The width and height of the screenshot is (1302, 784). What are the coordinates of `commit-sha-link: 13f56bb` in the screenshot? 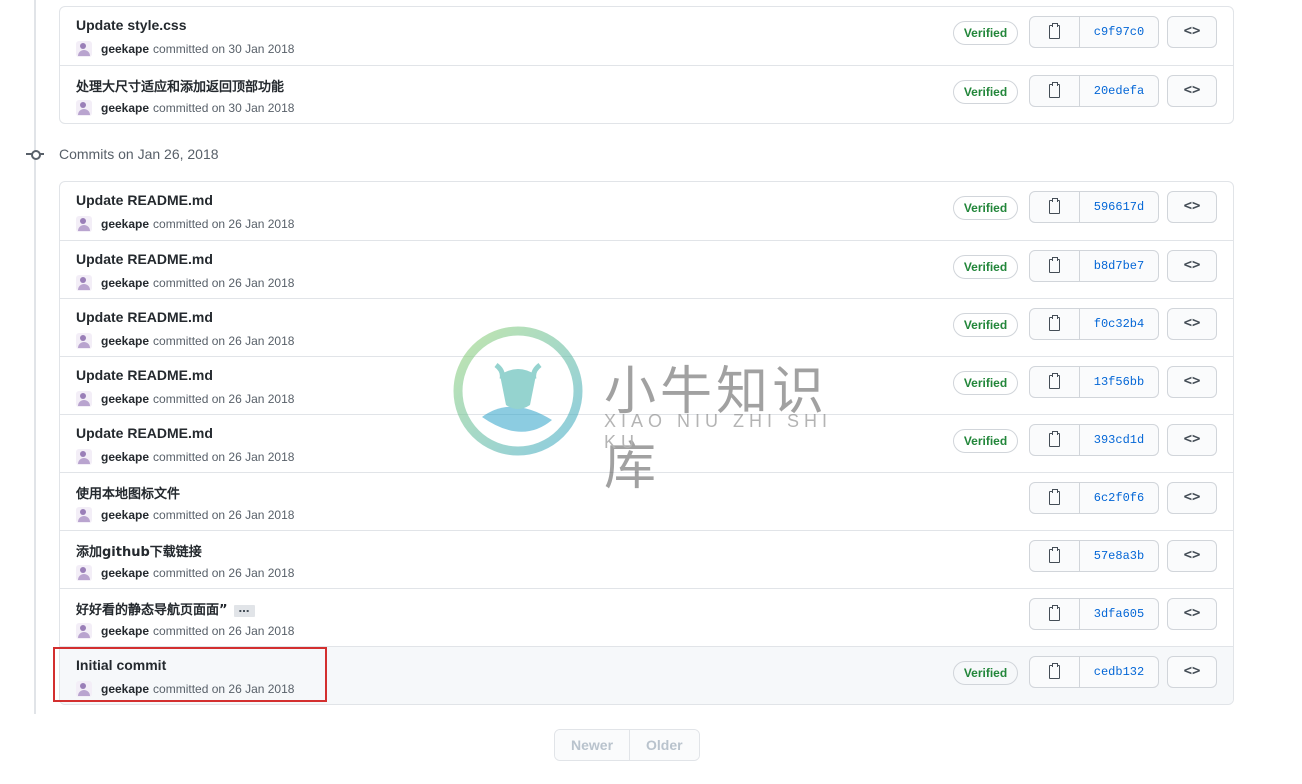 It's located at (1119, 382).